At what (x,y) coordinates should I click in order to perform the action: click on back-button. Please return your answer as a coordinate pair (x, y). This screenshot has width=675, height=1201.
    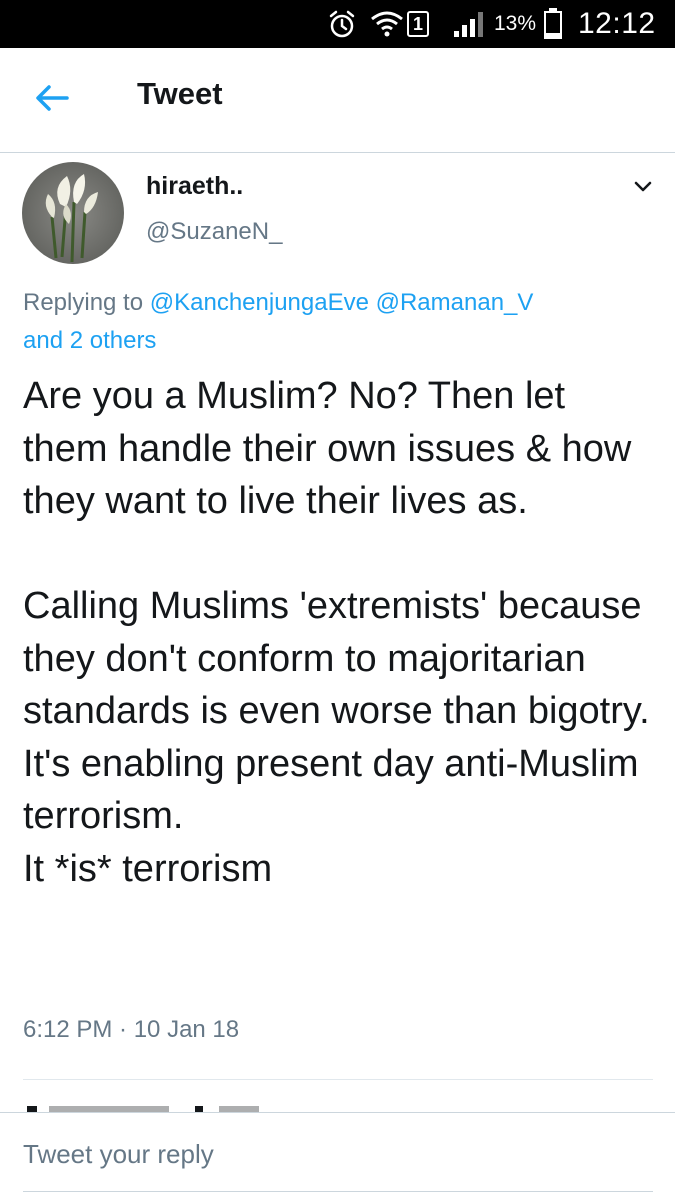
    Looking at the image, I should click on (52, 100).